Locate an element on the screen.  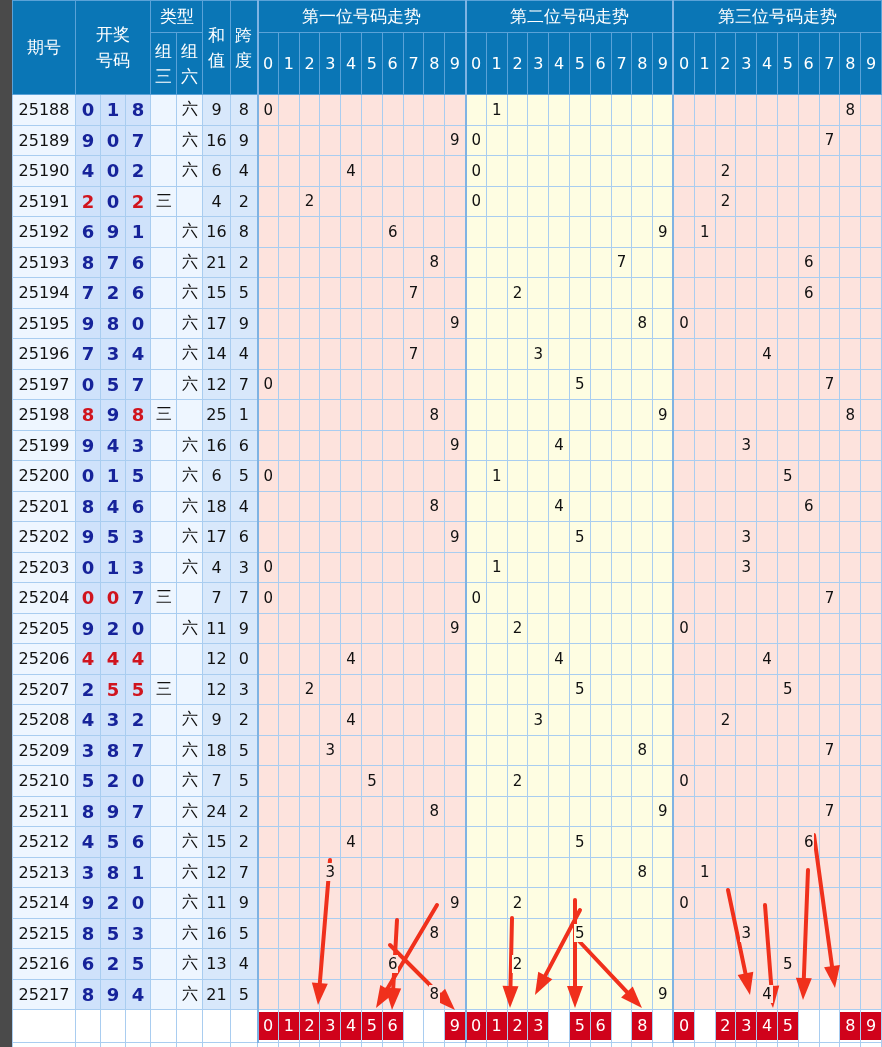
table-cell: 8 is located at coordinates (434, 994).